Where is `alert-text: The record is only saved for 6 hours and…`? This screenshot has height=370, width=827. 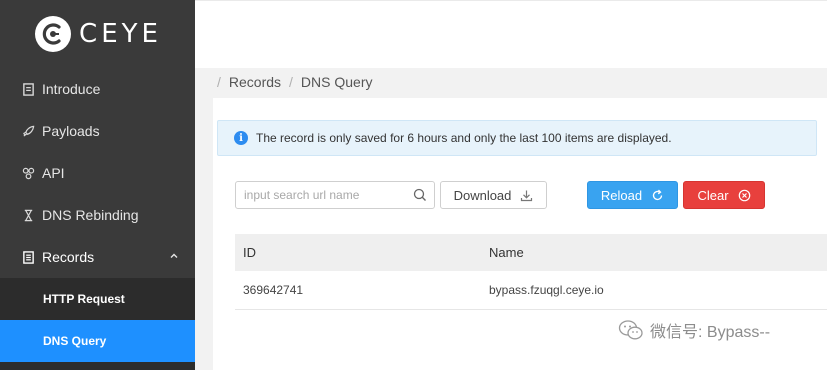
alert-text: The record is only saved for 6 hours and… is located at coordinates (464, 138).